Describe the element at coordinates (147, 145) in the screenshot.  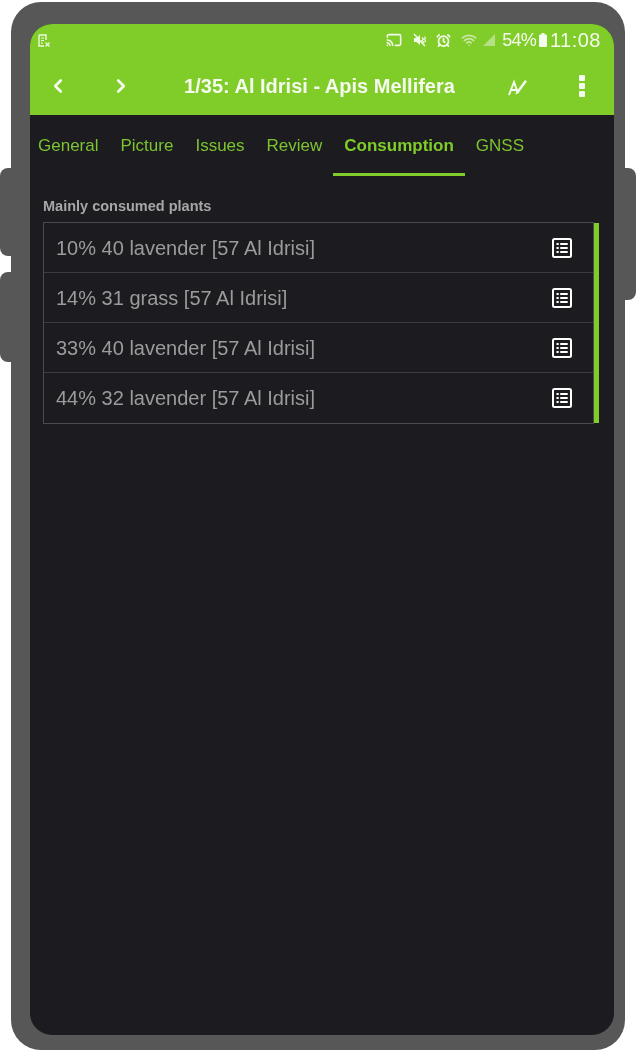
I see `tab: Picture` at that location.